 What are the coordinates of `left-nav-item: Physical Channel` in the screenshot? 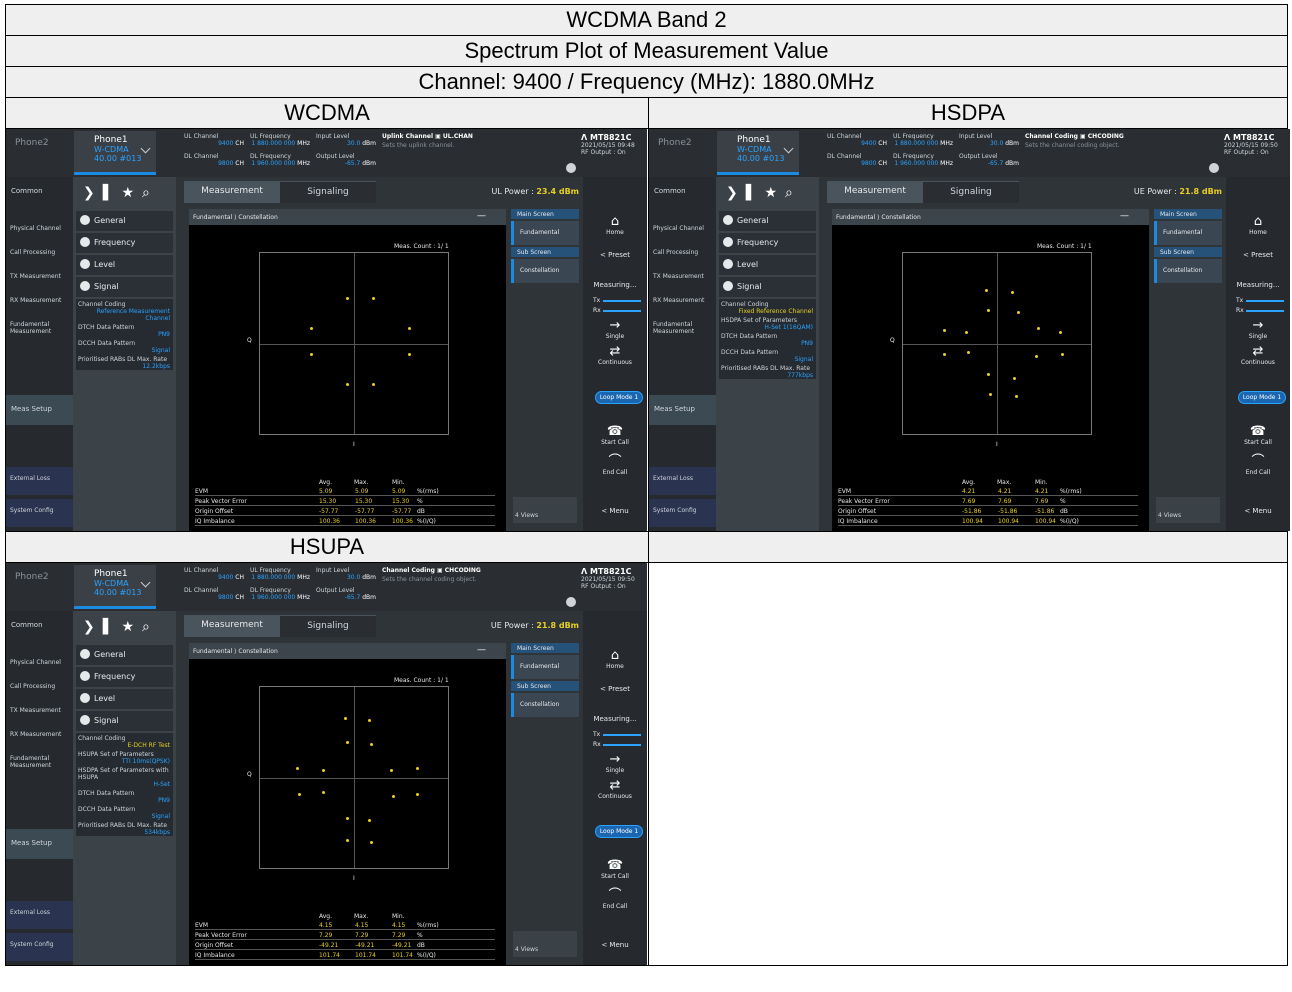 It's located at (682, 228).